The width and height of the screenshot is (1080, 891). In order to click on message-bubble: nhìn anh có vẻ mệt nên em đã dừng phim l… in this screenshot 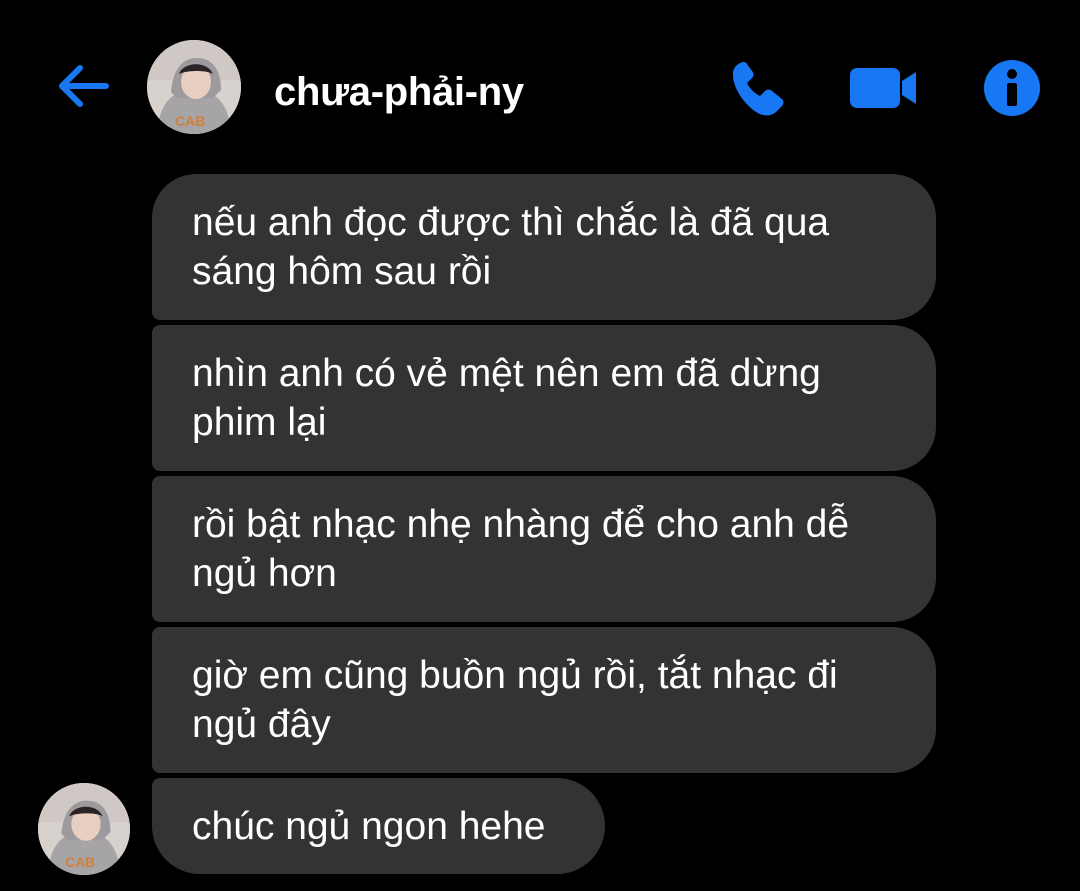, I will do `click(544, 398)`.